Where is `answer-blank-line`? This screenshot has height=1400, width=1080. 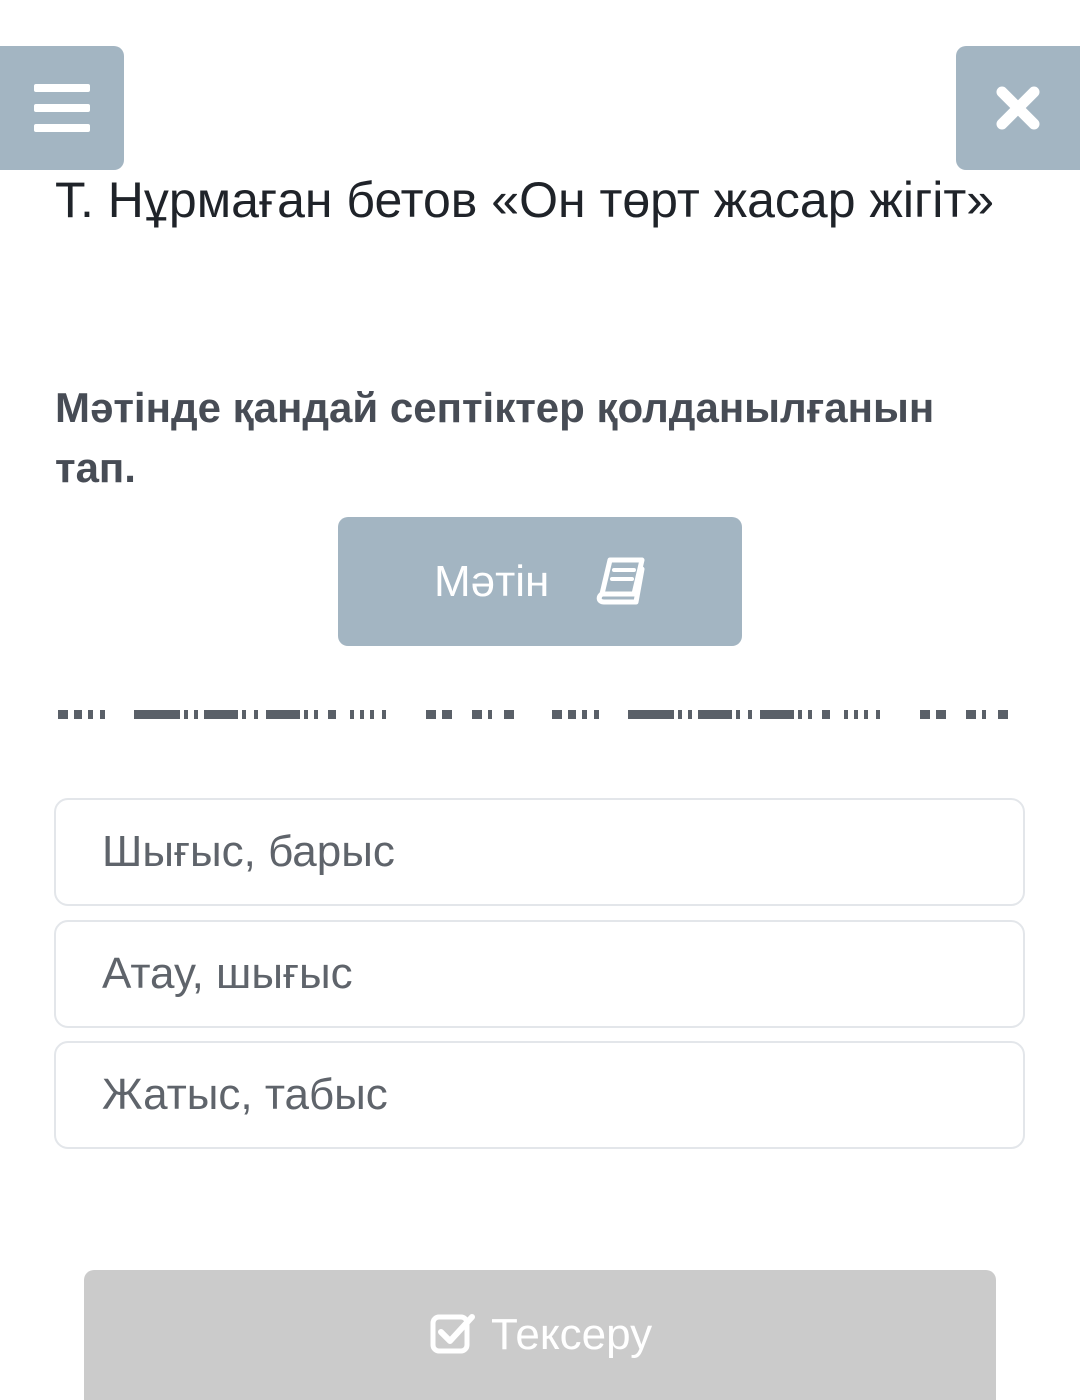 answer-blank-line is located at coordinates (533, 714).